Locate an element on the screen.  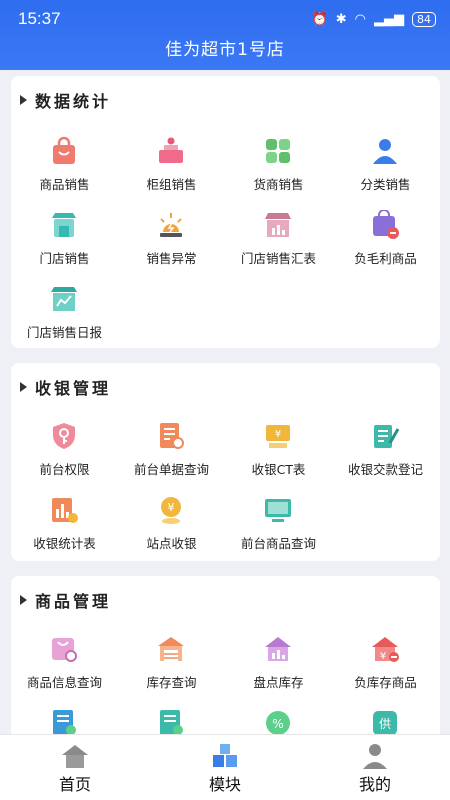
shopping-bag-icon is located at coordinates (64, 150).